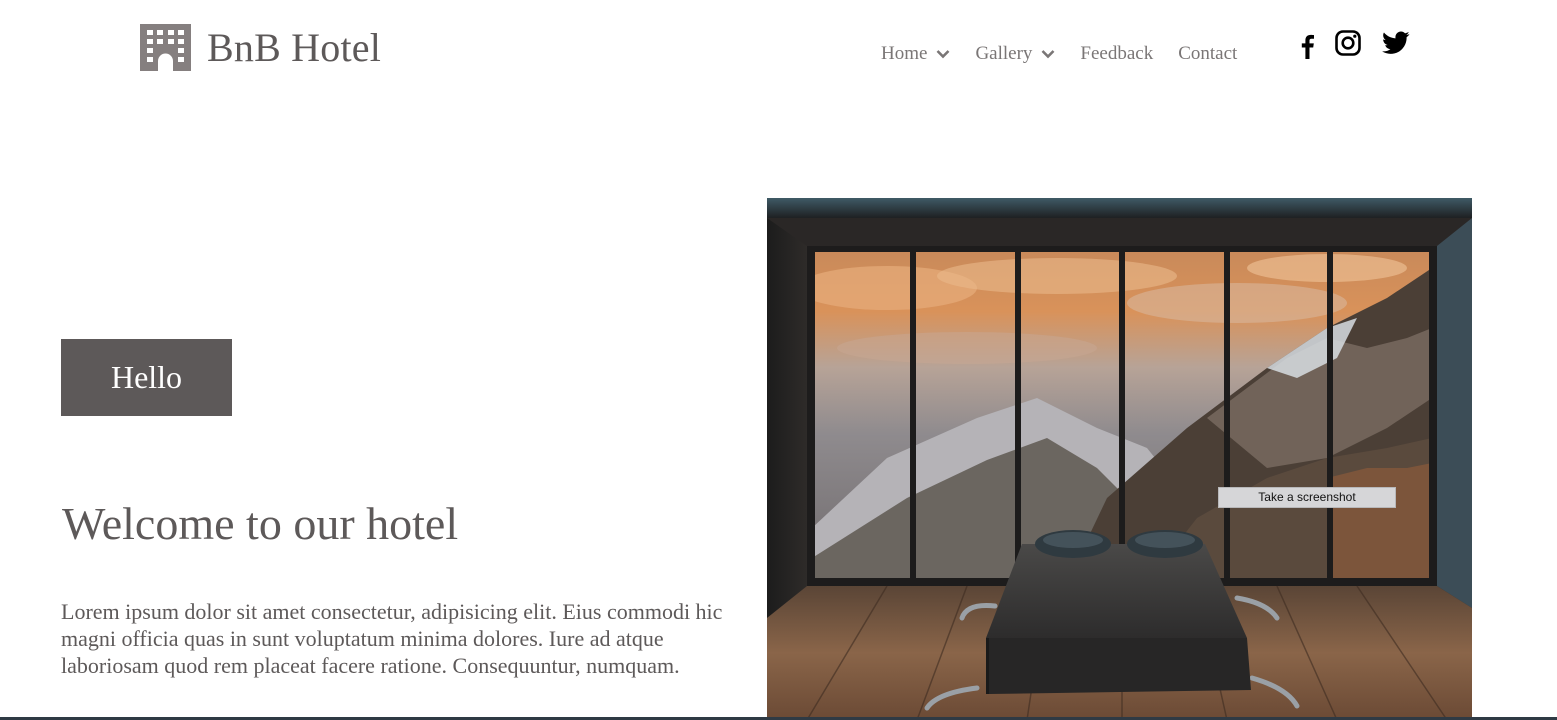 The width and height of the screenshot is (1557, 720). I want to click on main-nav: Home Gallery Feedback Contact, so click(1059, 53).